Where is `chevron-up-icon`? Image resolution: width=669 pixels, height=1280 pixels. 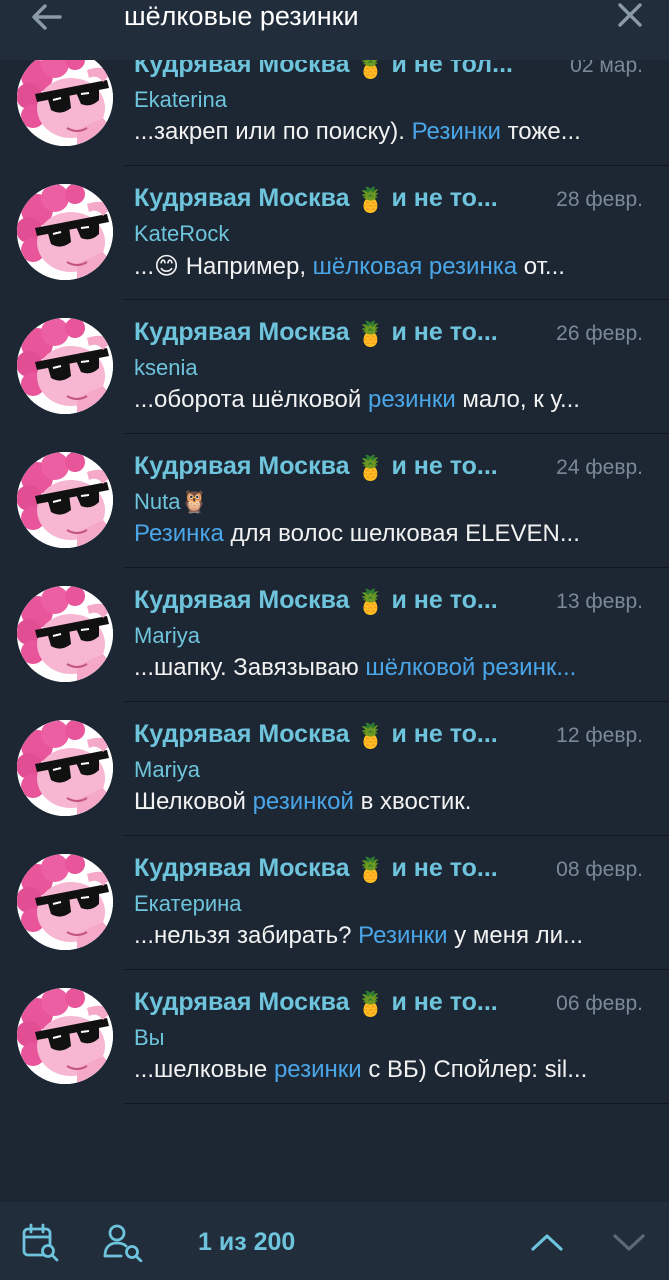 chevron-up-icon is located at coordinates (547, 1242).